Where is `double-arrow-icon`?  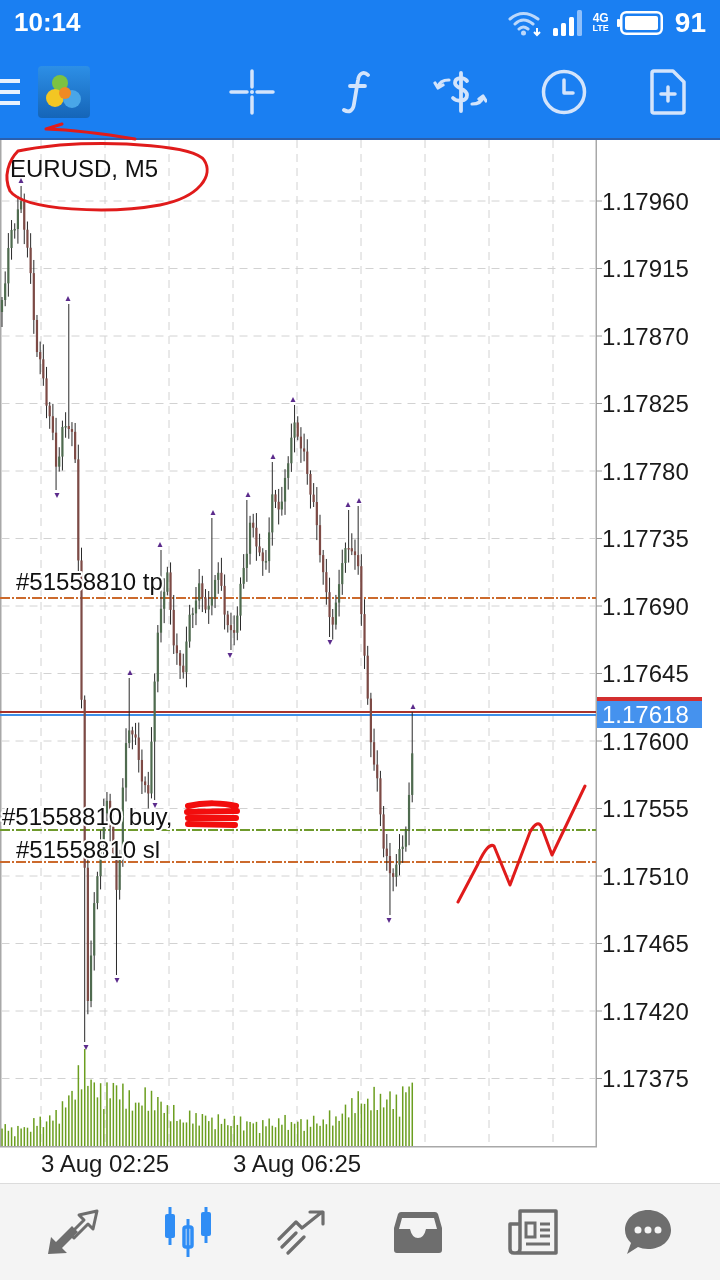 double-arrow-icon is located at coordinates (72, 1232).